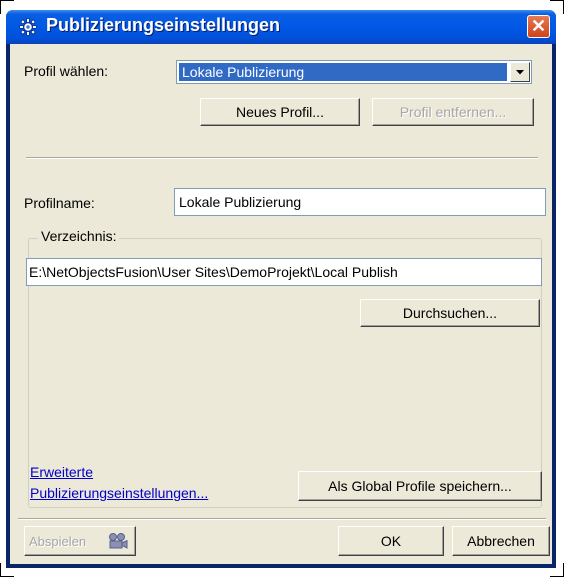 This screenshot has width=564, height=577. Describe the element at coordinates (58, 541) in the screenshot. I see `play-label: Abspielen` at that location.